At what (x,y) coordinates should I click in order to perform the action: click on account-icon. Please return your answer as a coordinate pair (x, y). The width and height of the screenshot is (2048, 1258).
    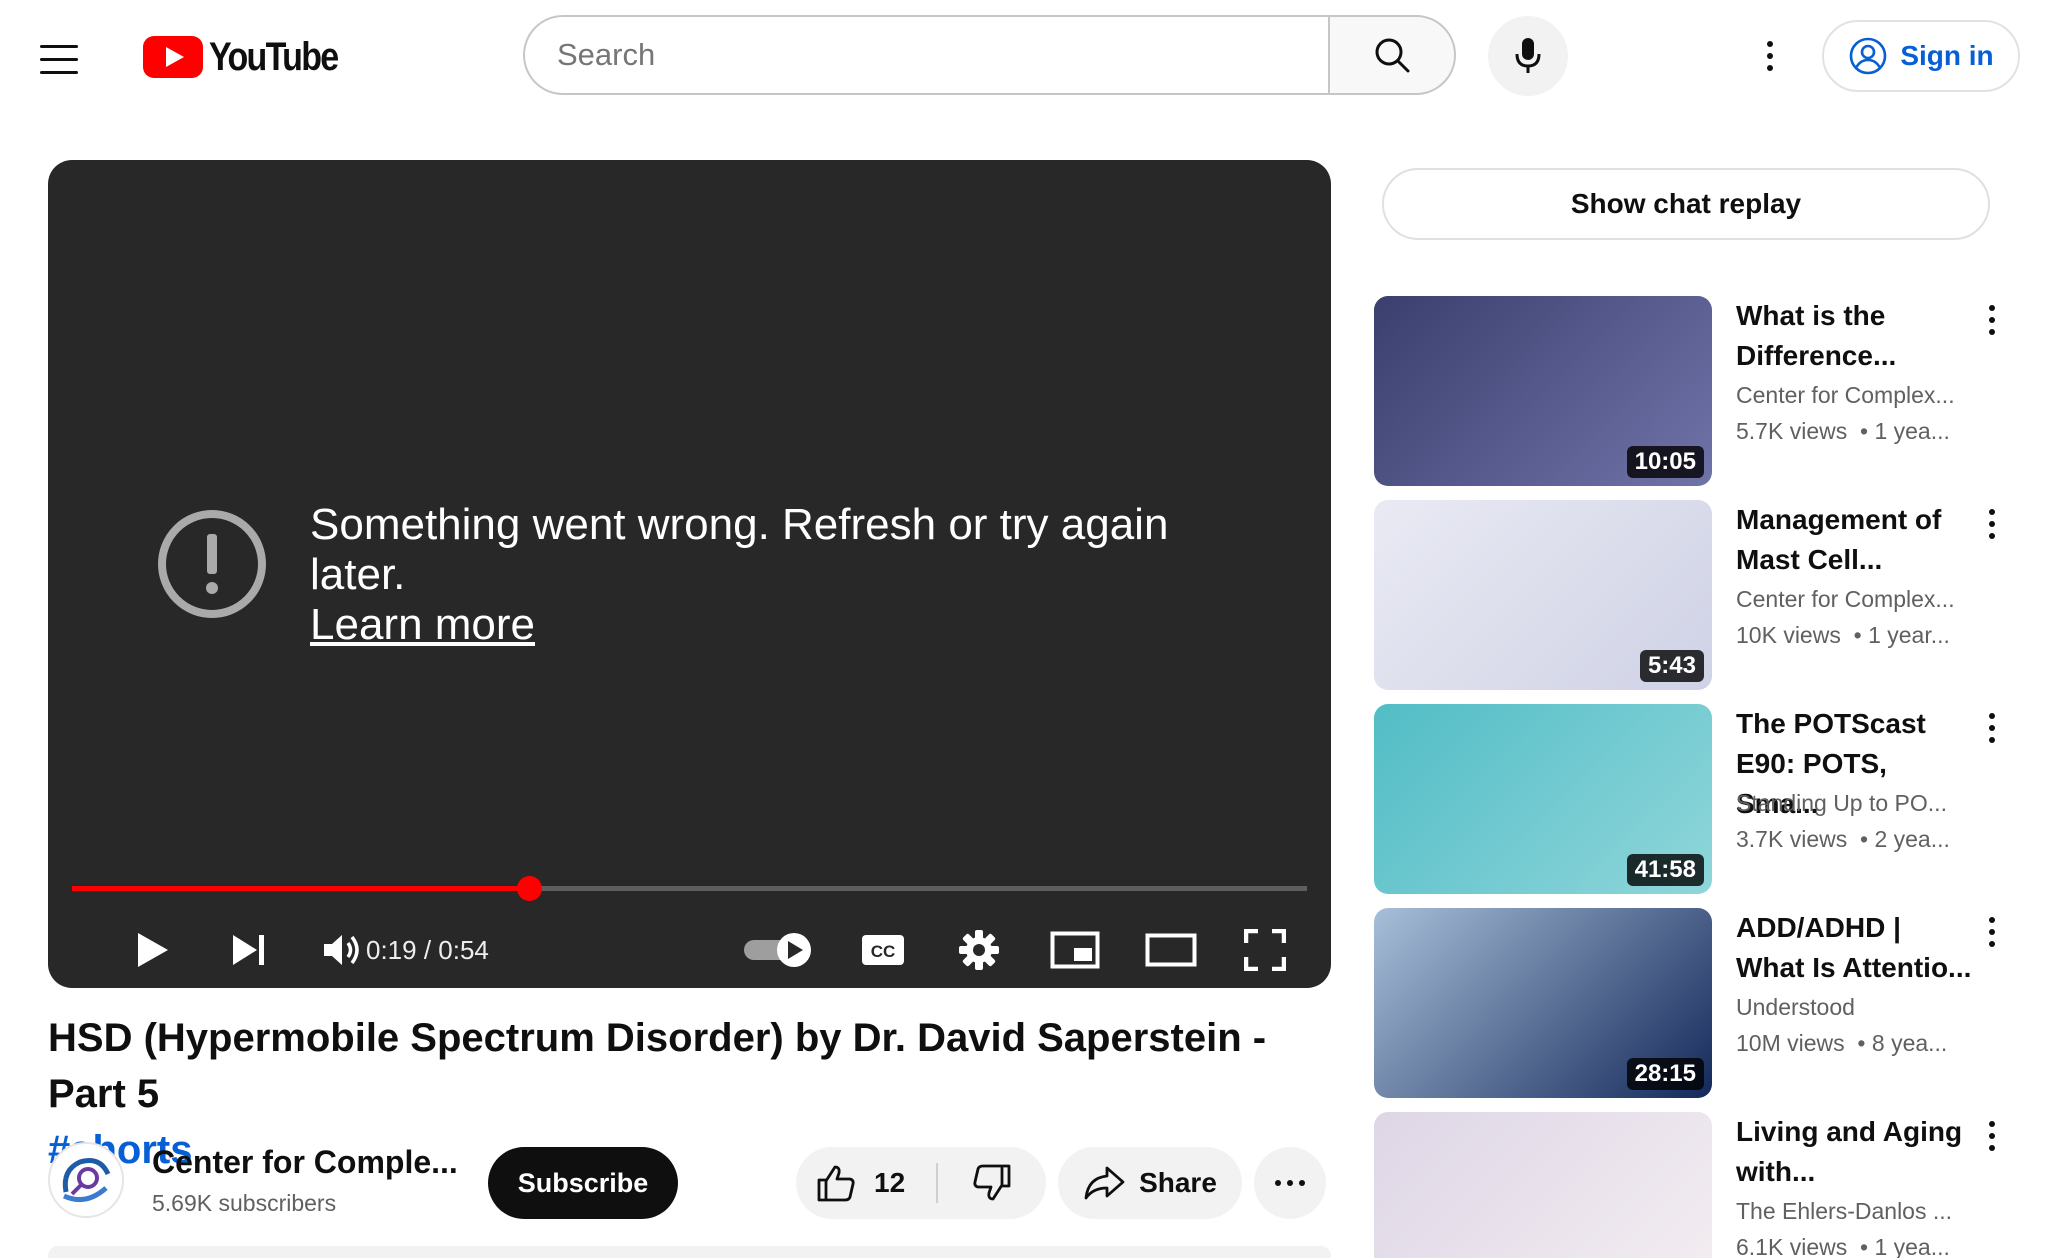
    Looking at the image, I should click on (1868, 56).